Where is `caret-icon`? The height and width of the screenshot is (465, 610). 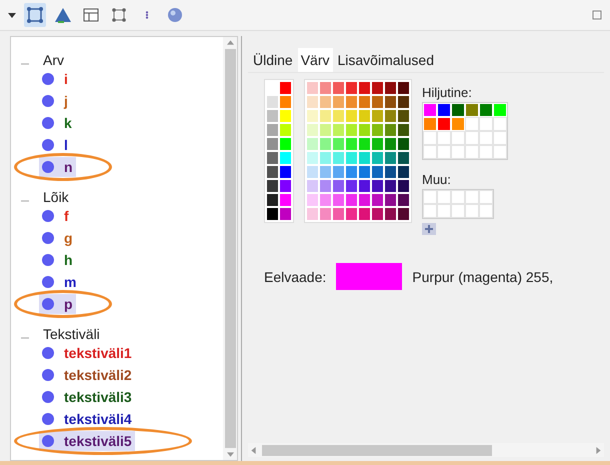 caret-icon is located at coordinates (12, 15).